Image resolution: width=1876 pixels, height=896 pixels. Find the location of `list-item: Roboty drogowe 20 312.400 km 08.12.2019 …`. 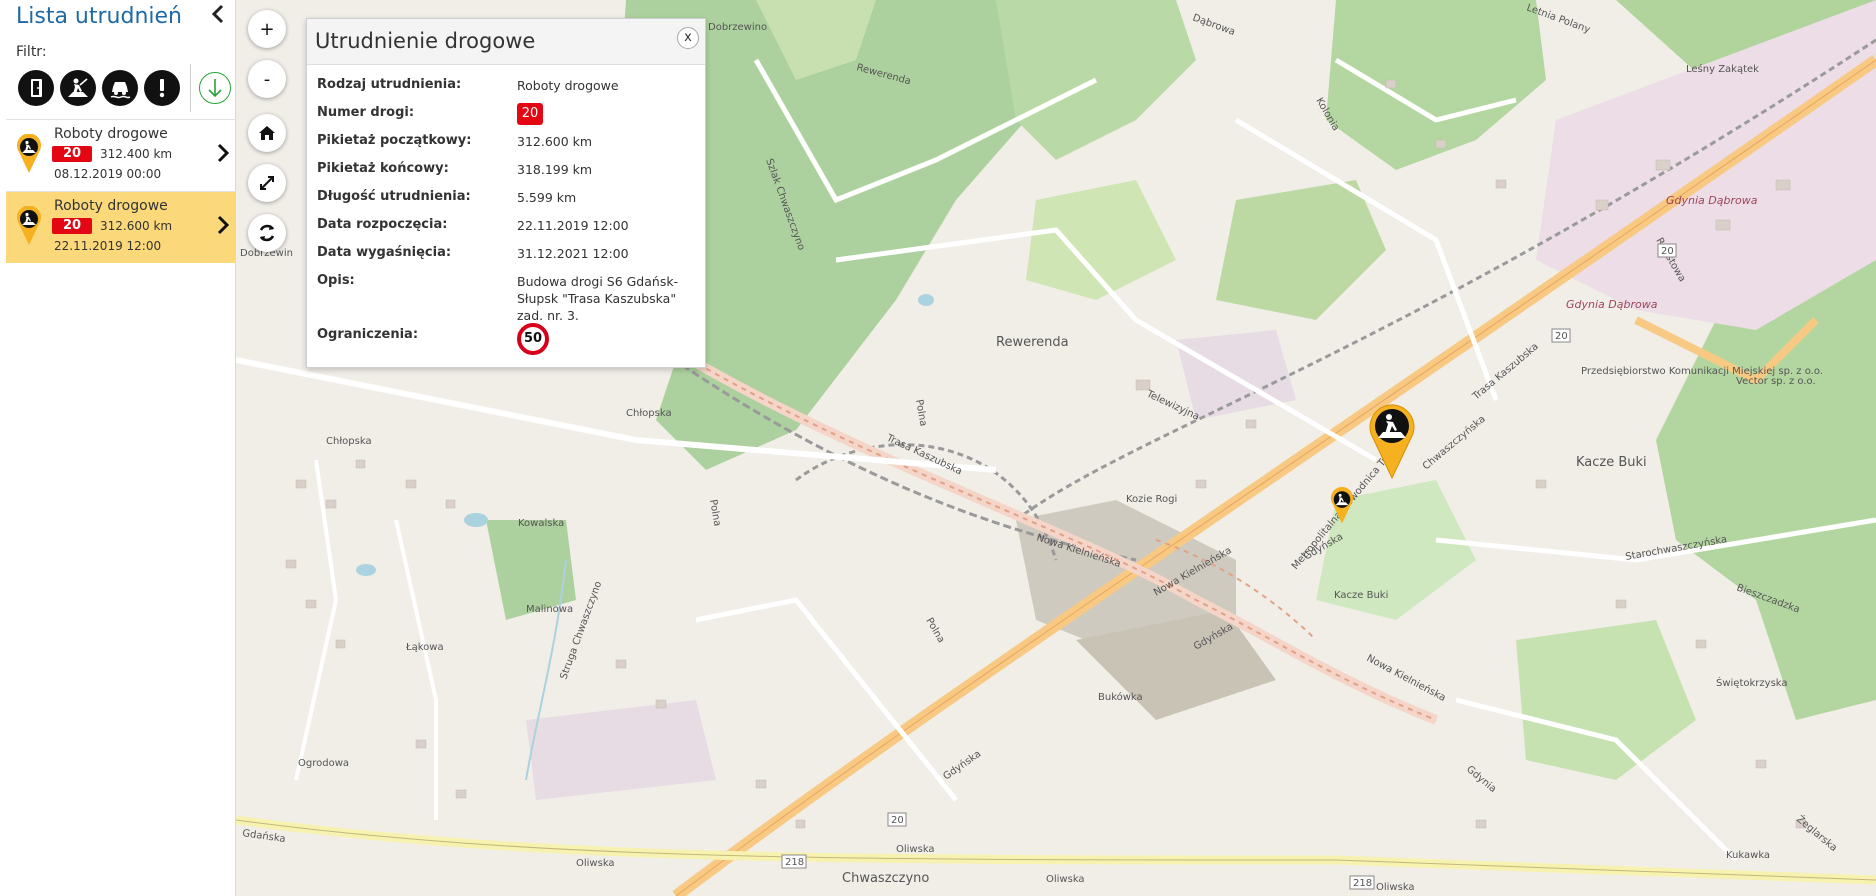

list-item: Roboty drogowe 20 312.400 km 08.12.2019 … is located at coordinates (121, 155).